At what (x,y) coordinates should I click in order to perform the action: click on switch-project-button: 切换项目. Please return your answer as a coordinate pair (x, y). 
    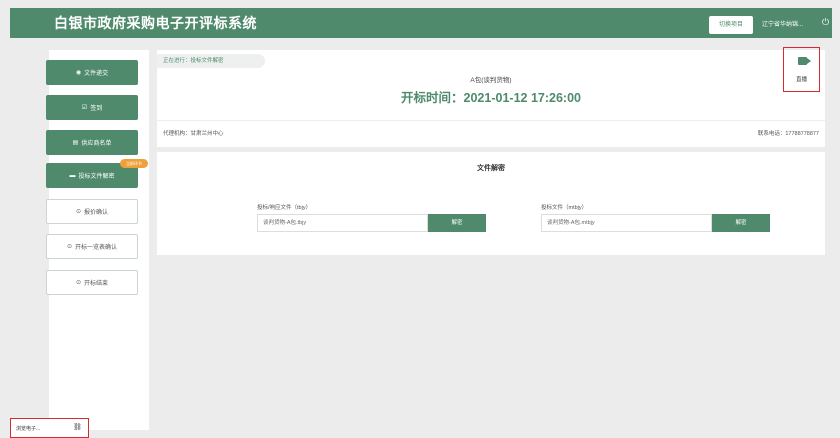
    Looking at the image, I should click on (731, 25).